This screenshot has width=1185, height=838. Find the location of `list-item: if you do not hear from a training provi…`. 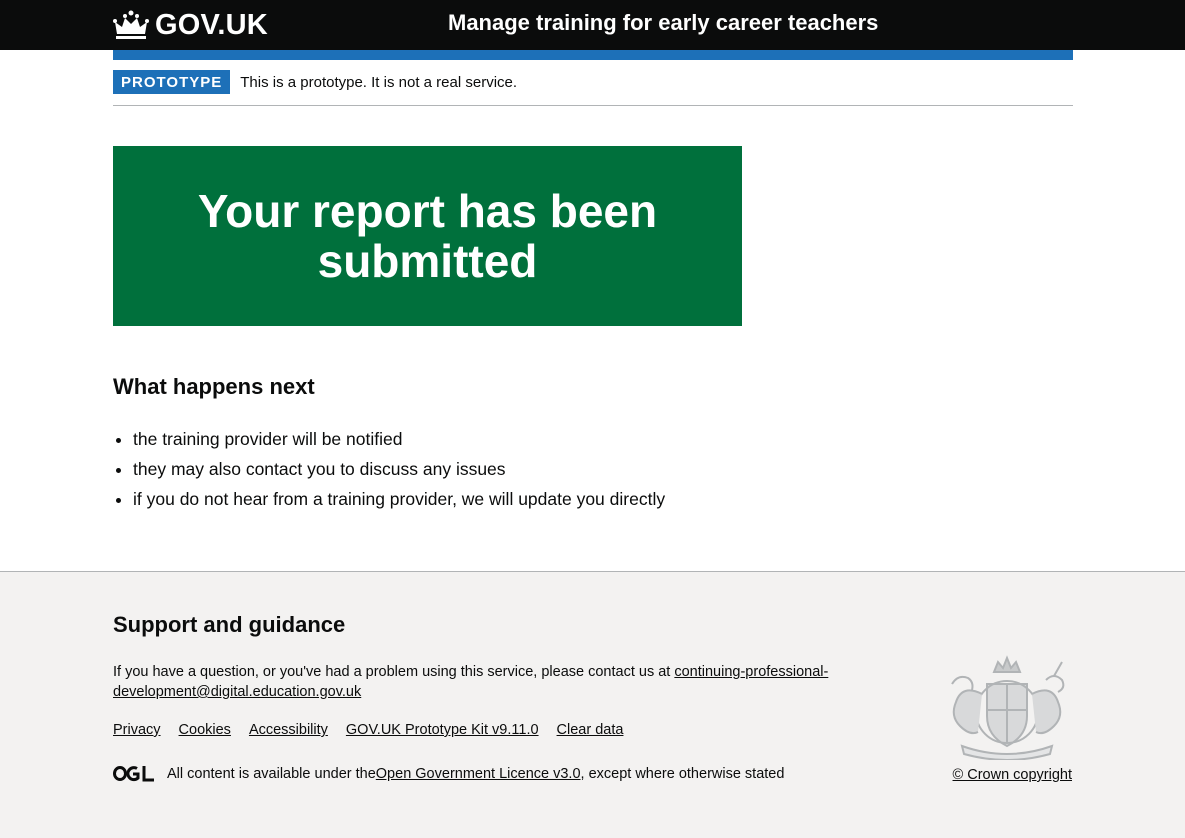

list-item: if you do not hear from a training provi… is located at coordinates (399, 499).